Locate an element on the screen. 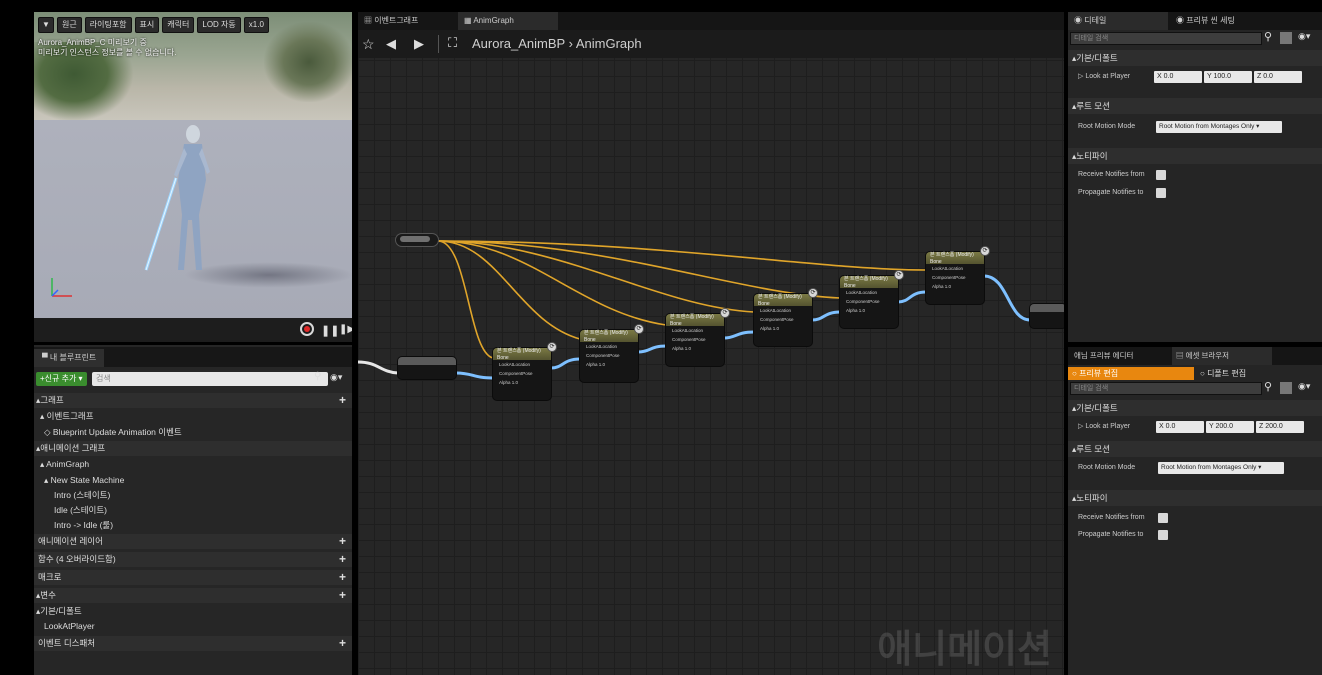 The image size is (1322, 675). look-at-y-field: Y 200.0 is located at coordinates (1230, 427).